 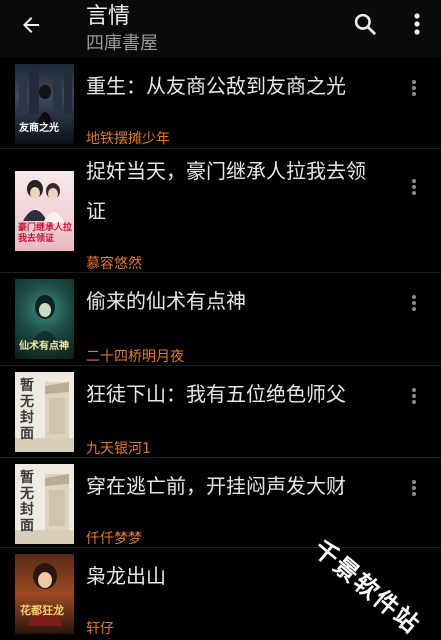 What do you see at coordinates (128, 139) in the screenshot?
I see `book-author: 地铁摆摊少年` at bounding box center [128, 139].